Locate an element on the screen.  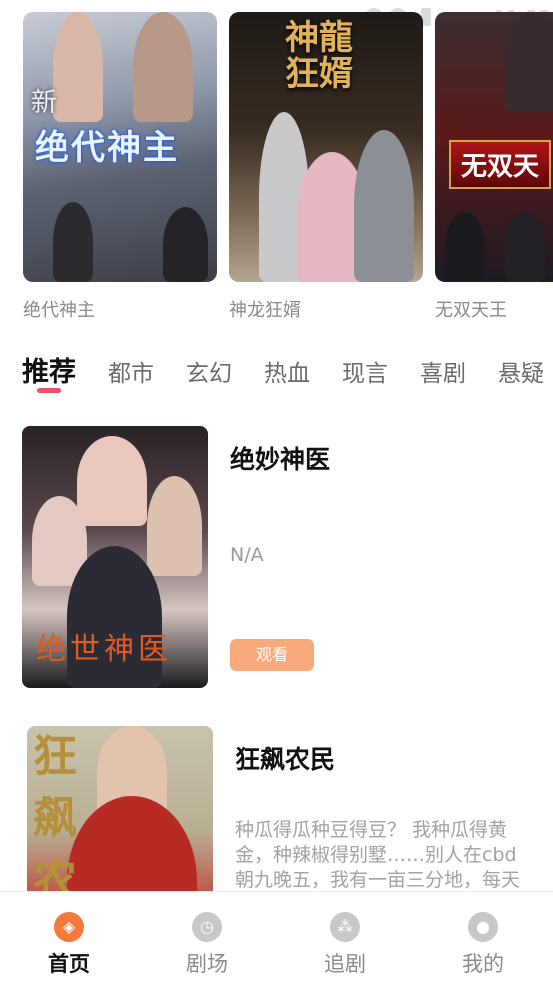
nav-following: ⁂ 追剧 is located at coordinates (345, 938).